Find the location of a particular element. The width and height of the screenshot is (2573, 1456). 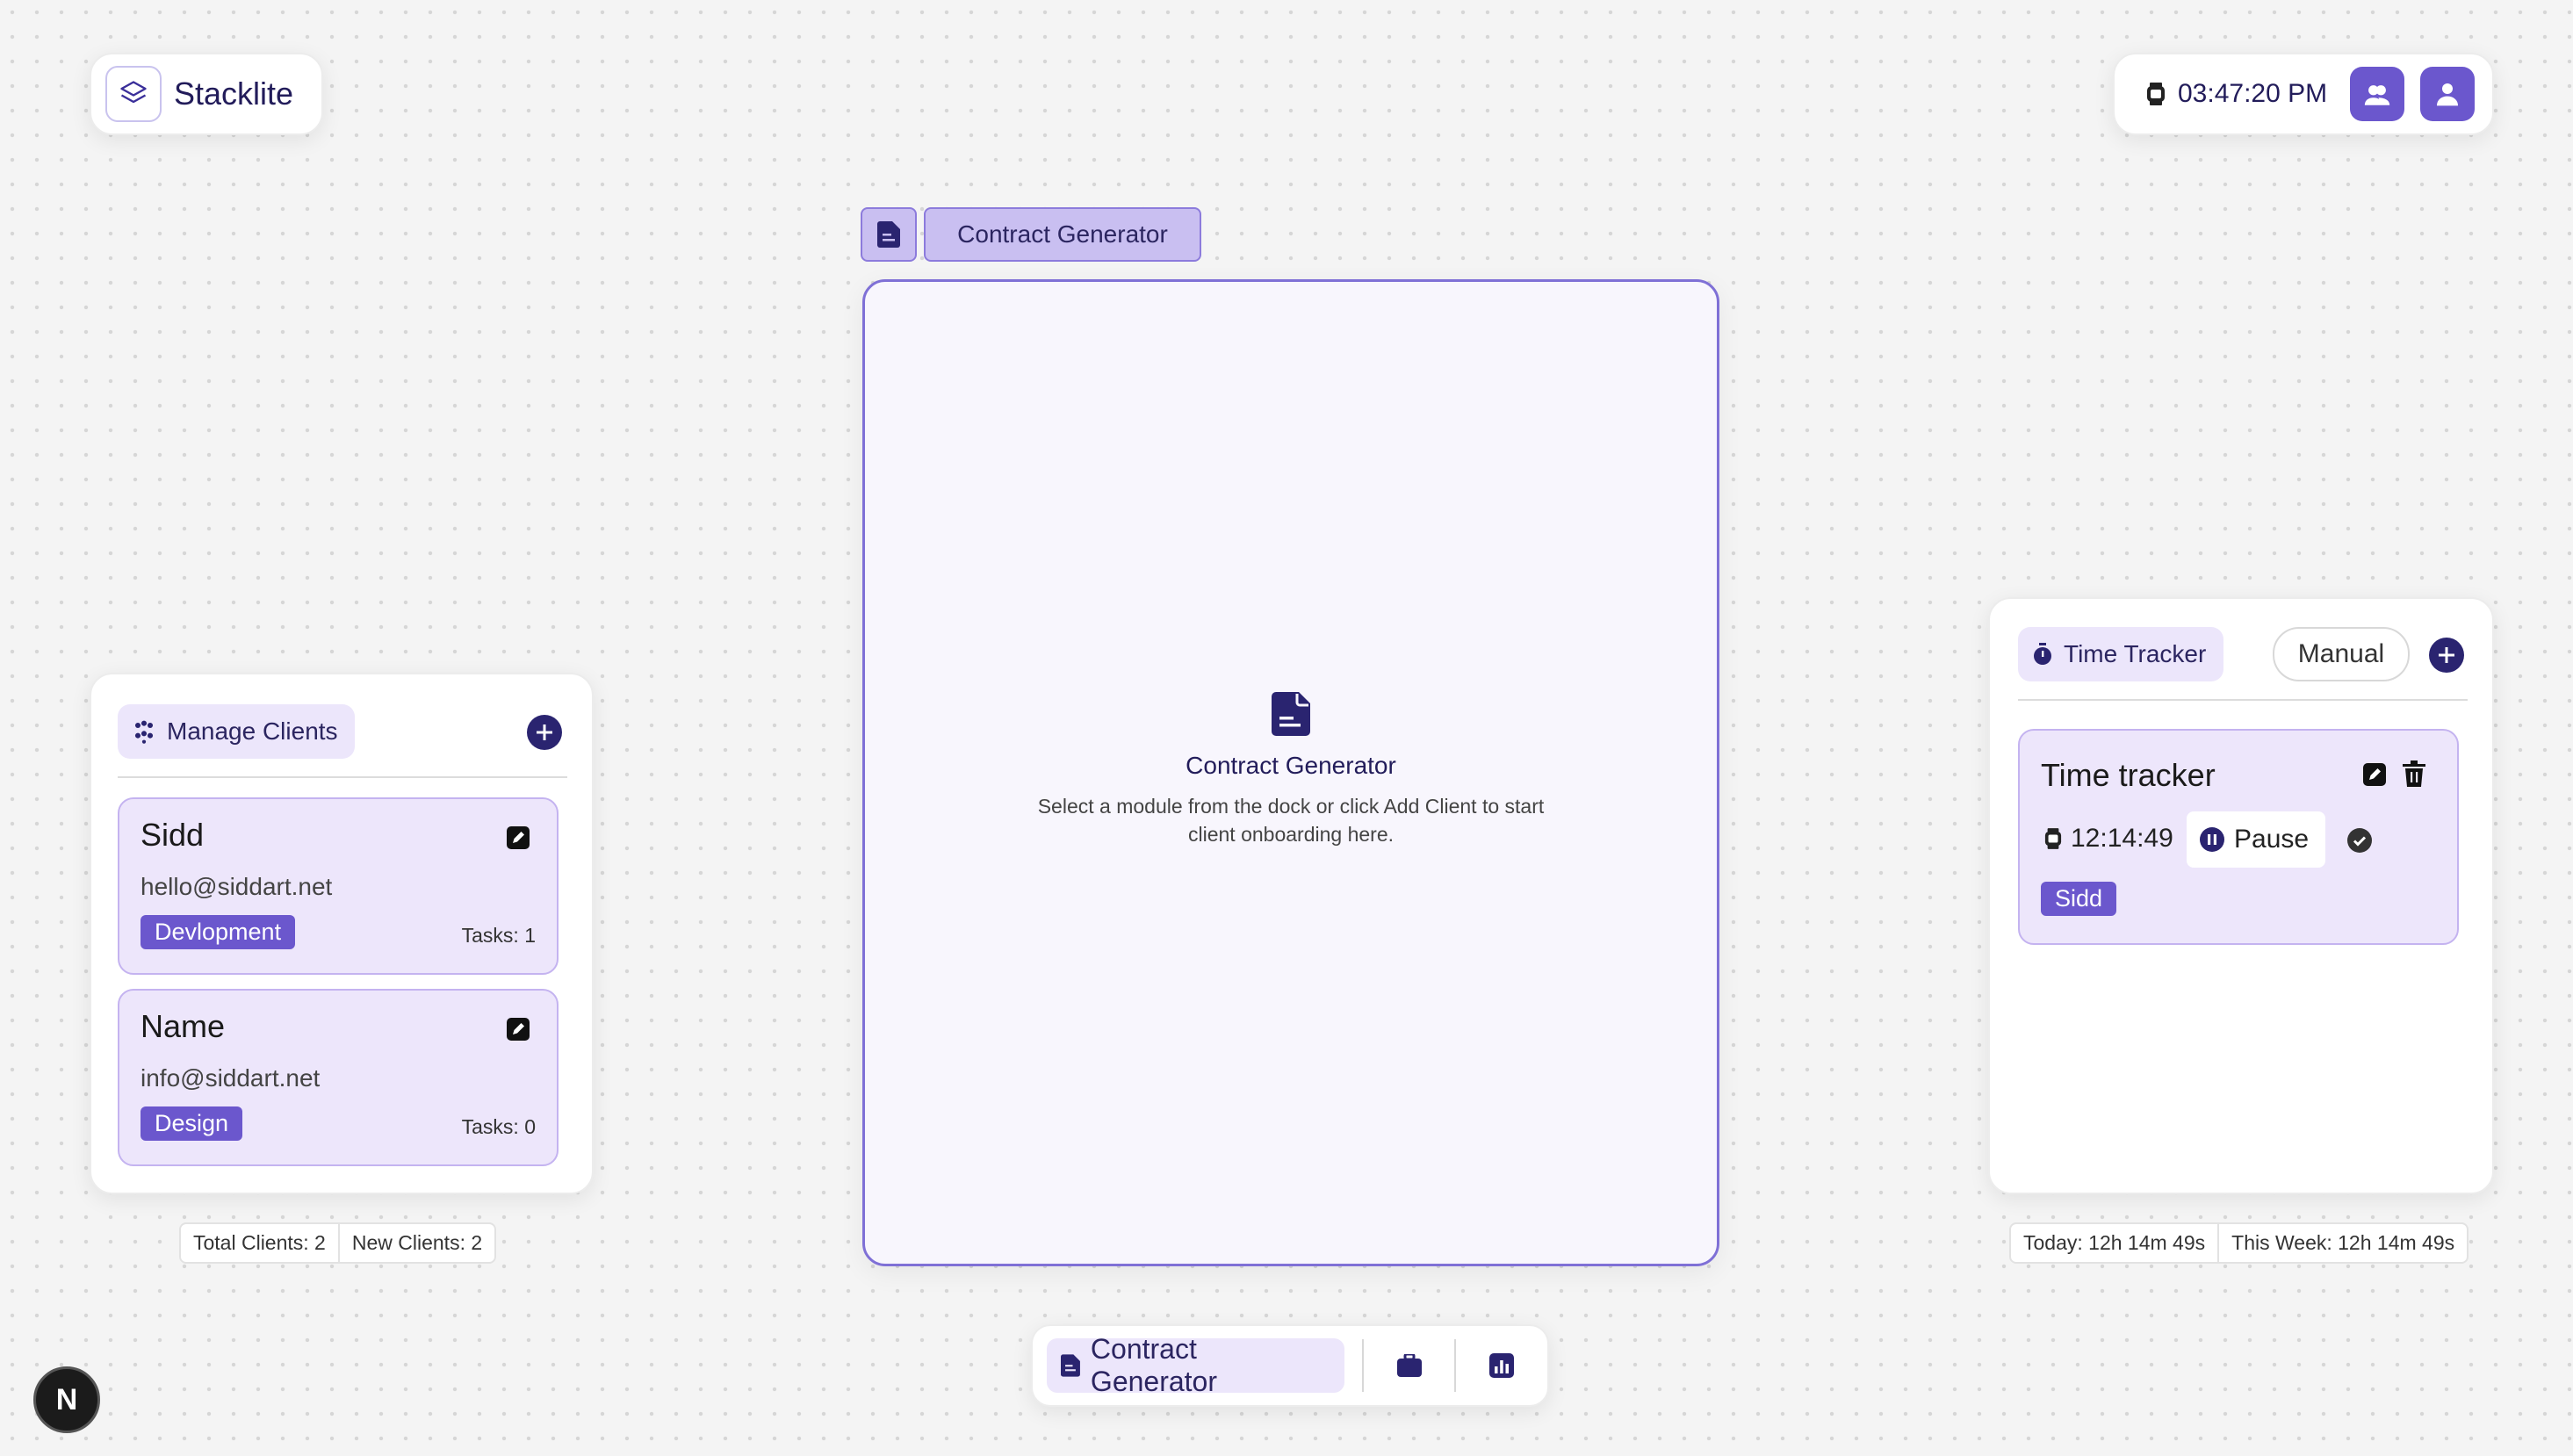

add-client-button is located at coordinates (544, 732).